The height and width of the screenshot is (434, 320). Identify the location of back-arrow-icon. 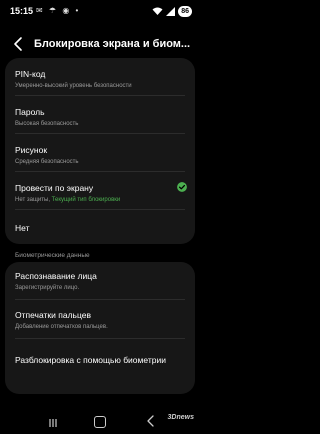
(19, 44).